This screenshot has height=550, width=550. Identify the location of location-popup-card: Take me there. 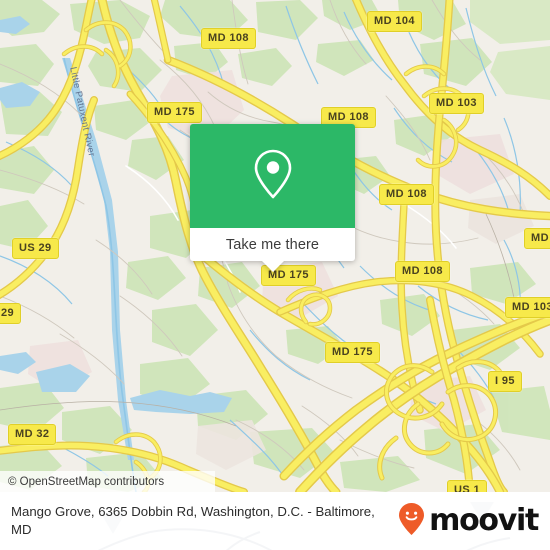
(272, 198).